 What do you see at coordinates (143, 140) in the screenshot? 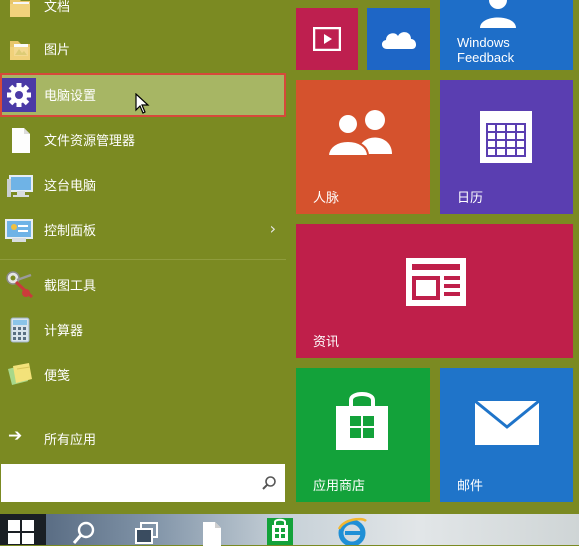
I see `menu-item-file-explorer: 文件资源管理器` at bounding box center [143, 140].